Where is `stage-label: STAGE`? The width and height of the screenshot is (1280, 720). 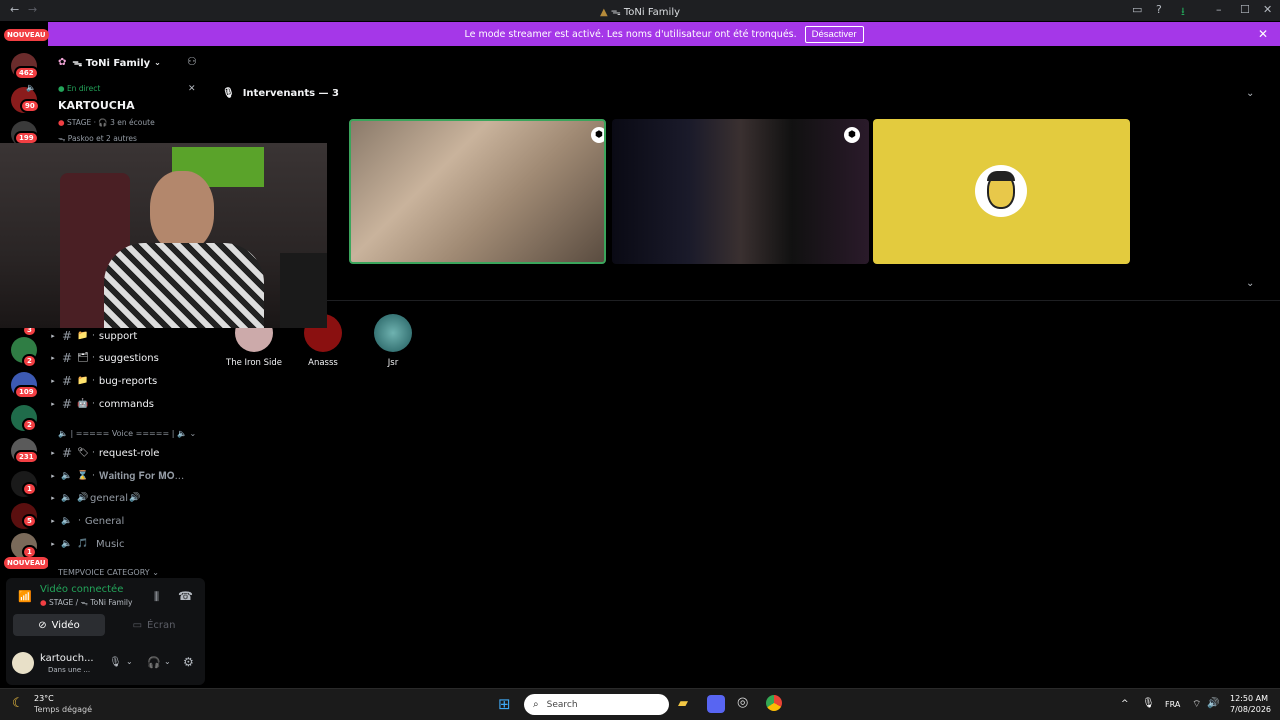 stage-label: STAGE is located at coordinates (79, 122).